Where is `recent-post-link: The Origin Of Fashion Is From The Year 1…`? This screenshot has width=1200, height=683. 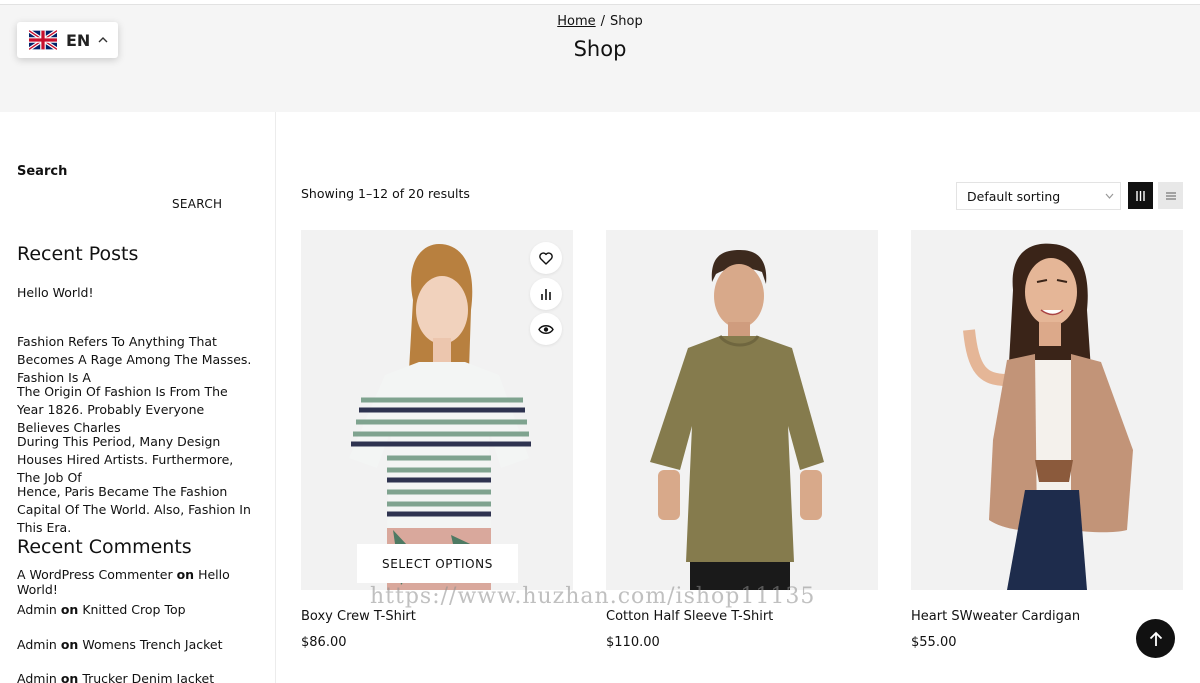 recent-post-link: The Origin Of Fashion Is From The Year 1… is located at coordinates (137, 410).